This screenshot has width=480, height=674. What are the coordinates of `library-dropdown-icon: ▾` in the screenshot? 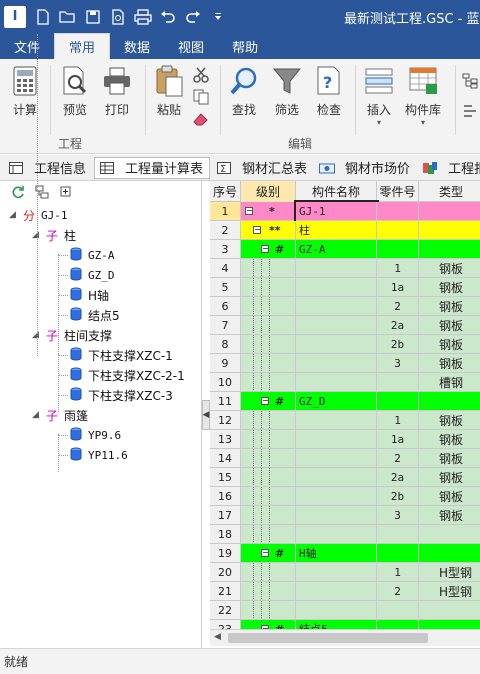 It's located at (423, 122).